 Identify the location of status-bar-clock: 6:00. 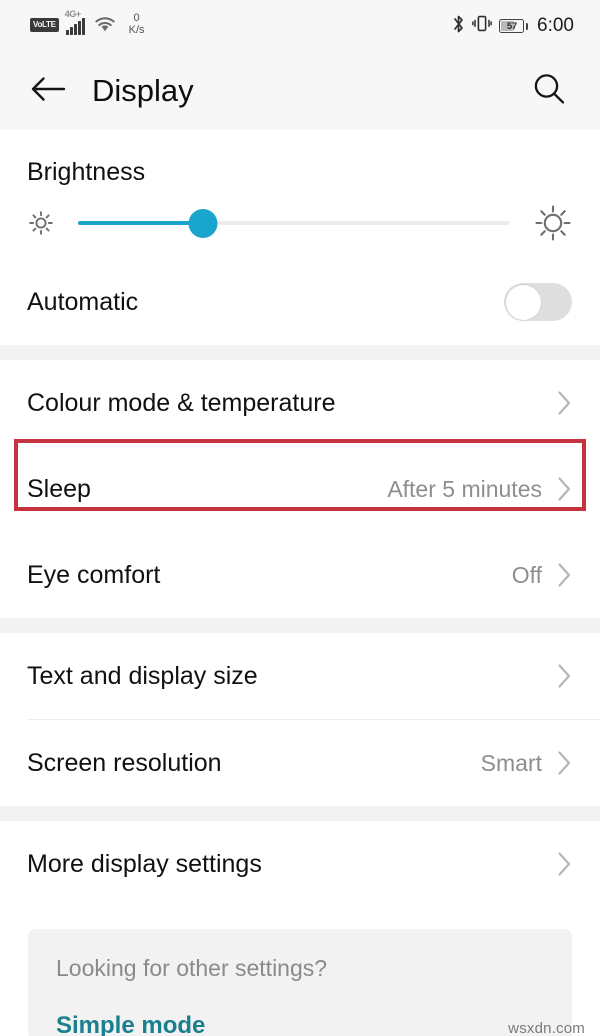
(555, 25).